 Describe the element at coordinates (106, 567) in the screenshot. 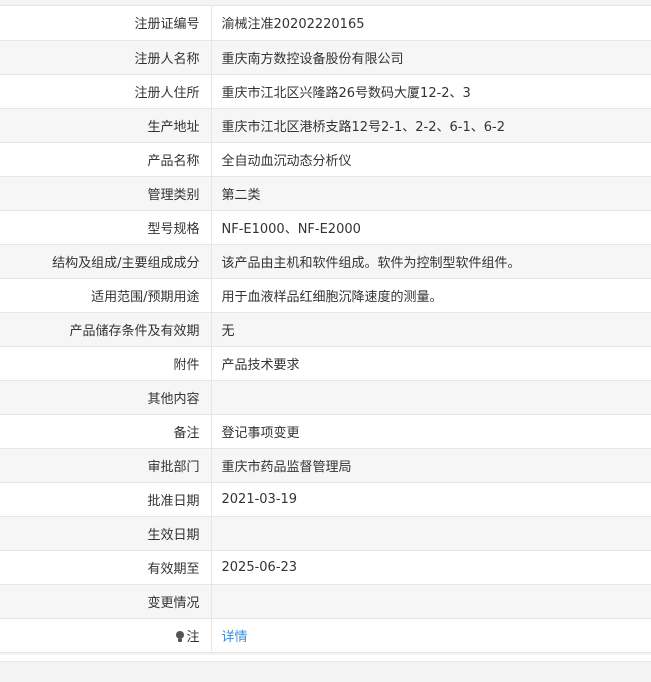

I see `field-label: 有效期至` at that location.